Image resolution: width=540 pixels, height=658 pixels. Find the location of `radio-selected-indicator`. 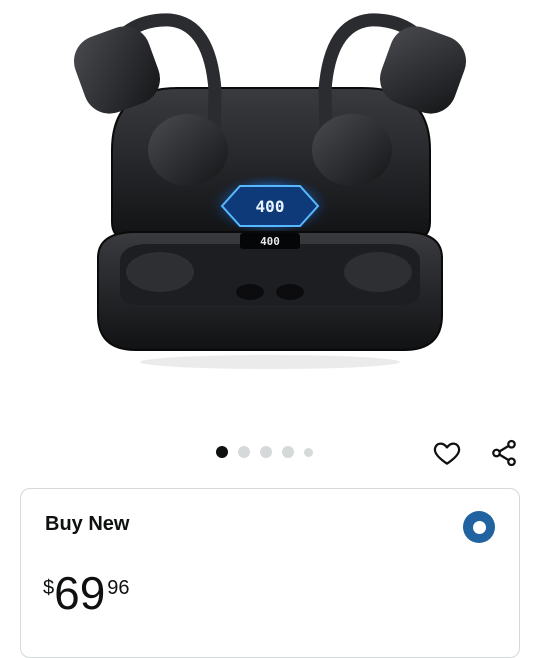

radio-selected-indicator is located at coordinates (479, 527).